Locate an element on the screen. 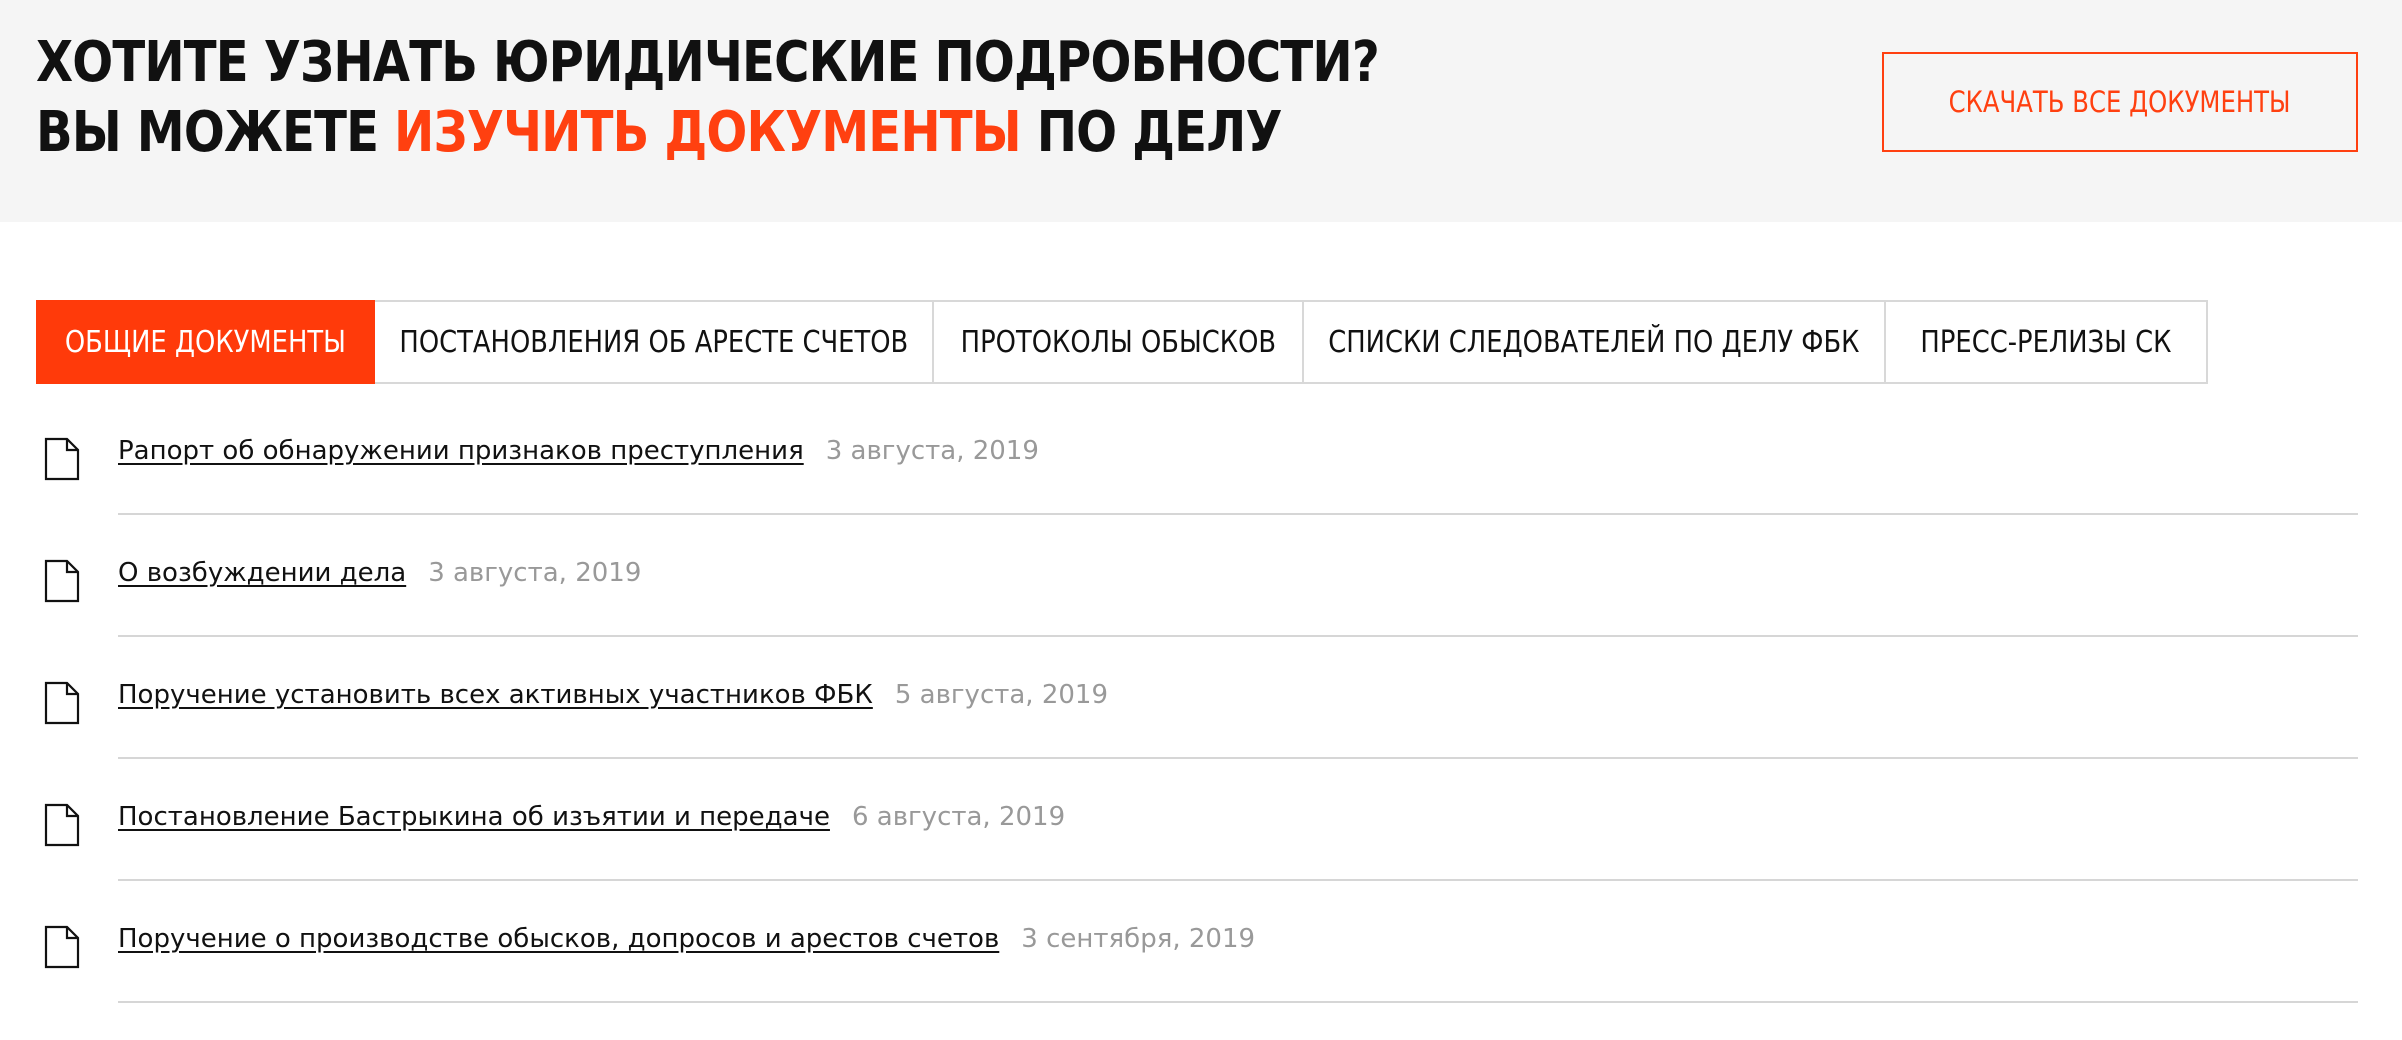 Image resolution: width=2402 pixels, height=1040 pixels. tab-label: ОБЩИЕ ДОКУМЕНТЫ is located at coordinates (205, 342).